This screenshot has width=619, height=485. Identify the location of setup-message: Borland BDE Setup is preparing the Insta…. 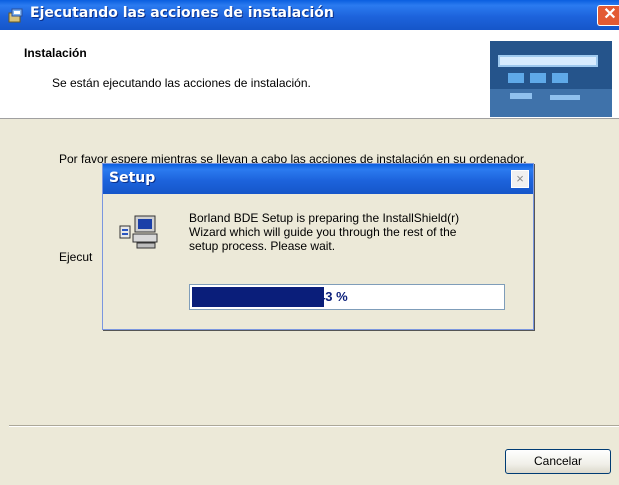
(324, 232).